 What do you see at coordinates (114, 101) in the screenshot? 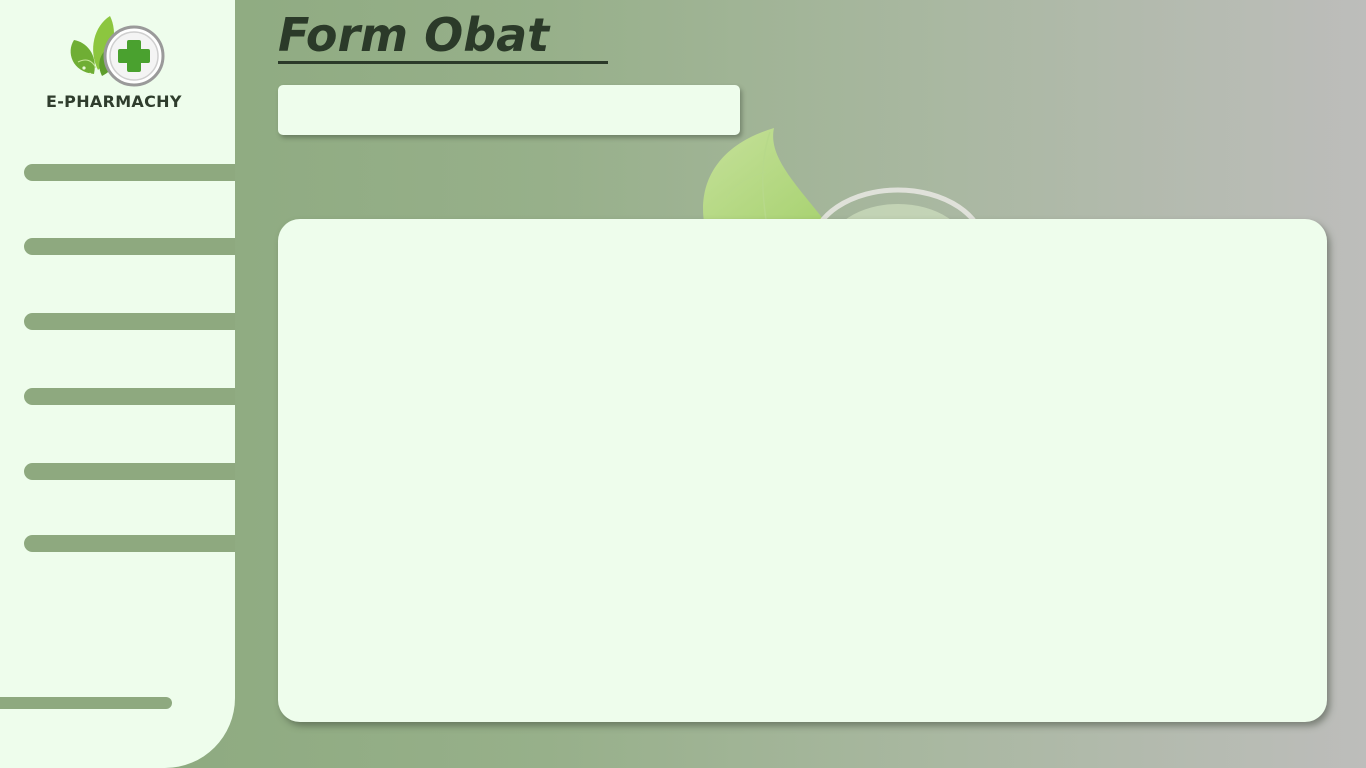
I see `brand-name: E-PHARMACHY` at bounding box center [114, 101].